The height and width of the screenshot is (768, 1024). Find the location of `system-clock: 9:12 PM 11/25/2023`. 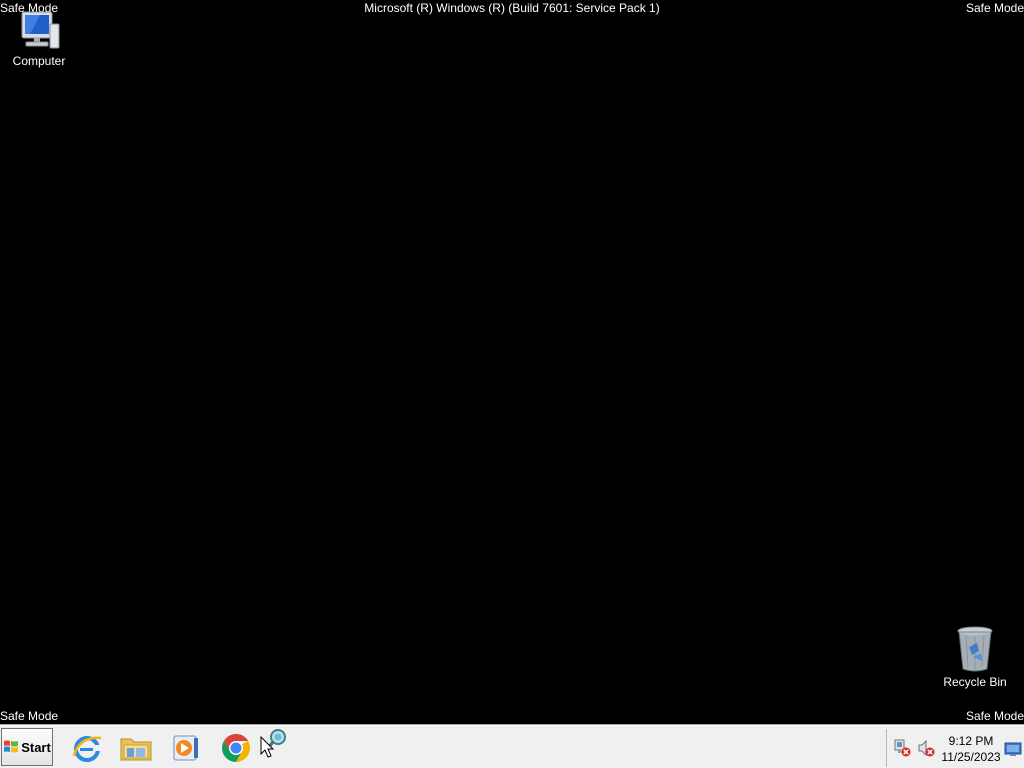

system-clock: 9:12 PM 11/25/2023 is located at coordinates (971, 749).